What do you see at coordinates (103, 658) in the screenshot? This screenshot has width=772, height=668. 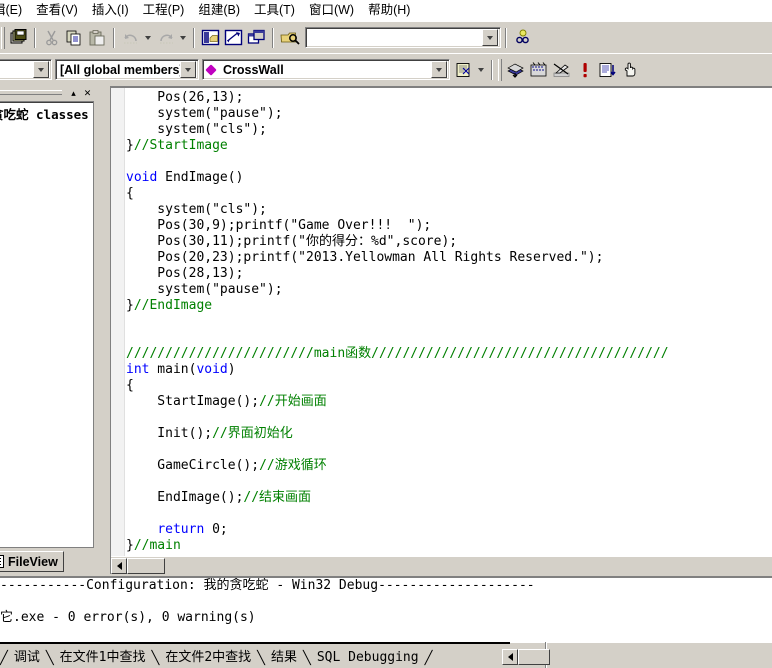 I see `output-tab-find-in-files-1: 在文件1中查找` at bounding box center [103, 658].